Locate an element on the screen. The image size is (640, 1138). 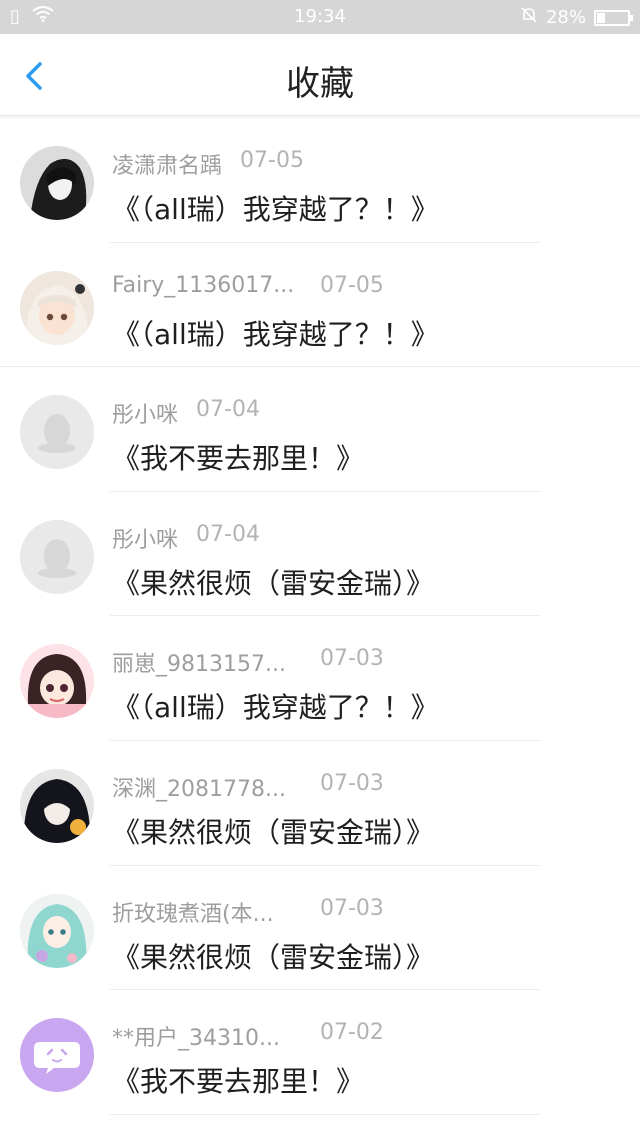
status-bar: ▯ 19:34 28% is located at coordinates (320, 17).